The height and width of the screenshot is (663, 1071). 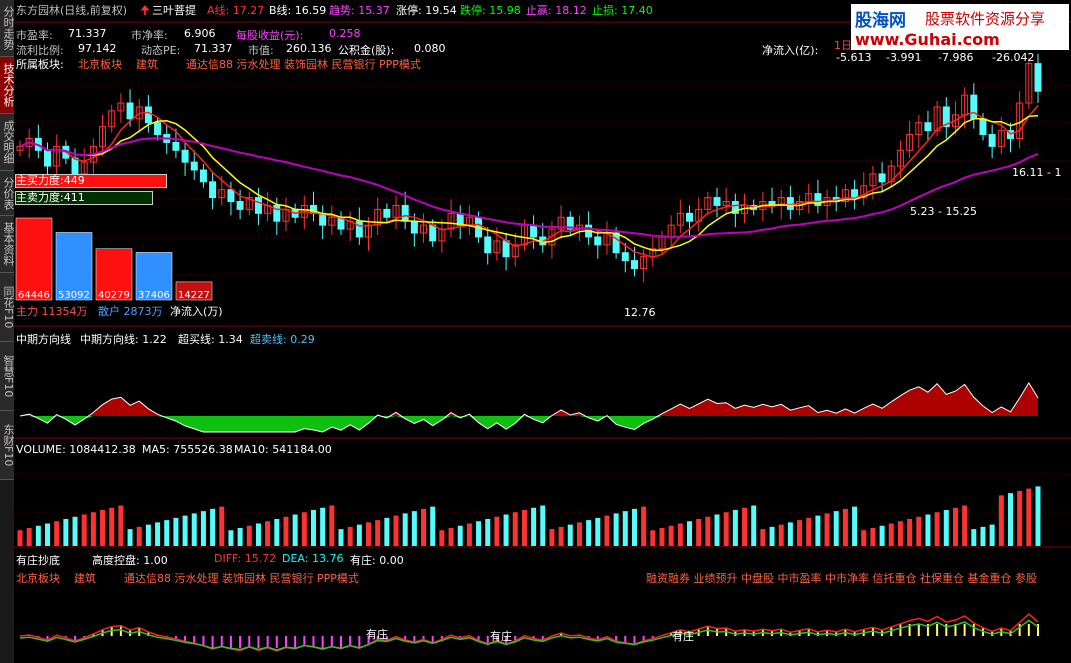 I want to click on side-tab-7: 东财F10, so click(x=7, y=445).